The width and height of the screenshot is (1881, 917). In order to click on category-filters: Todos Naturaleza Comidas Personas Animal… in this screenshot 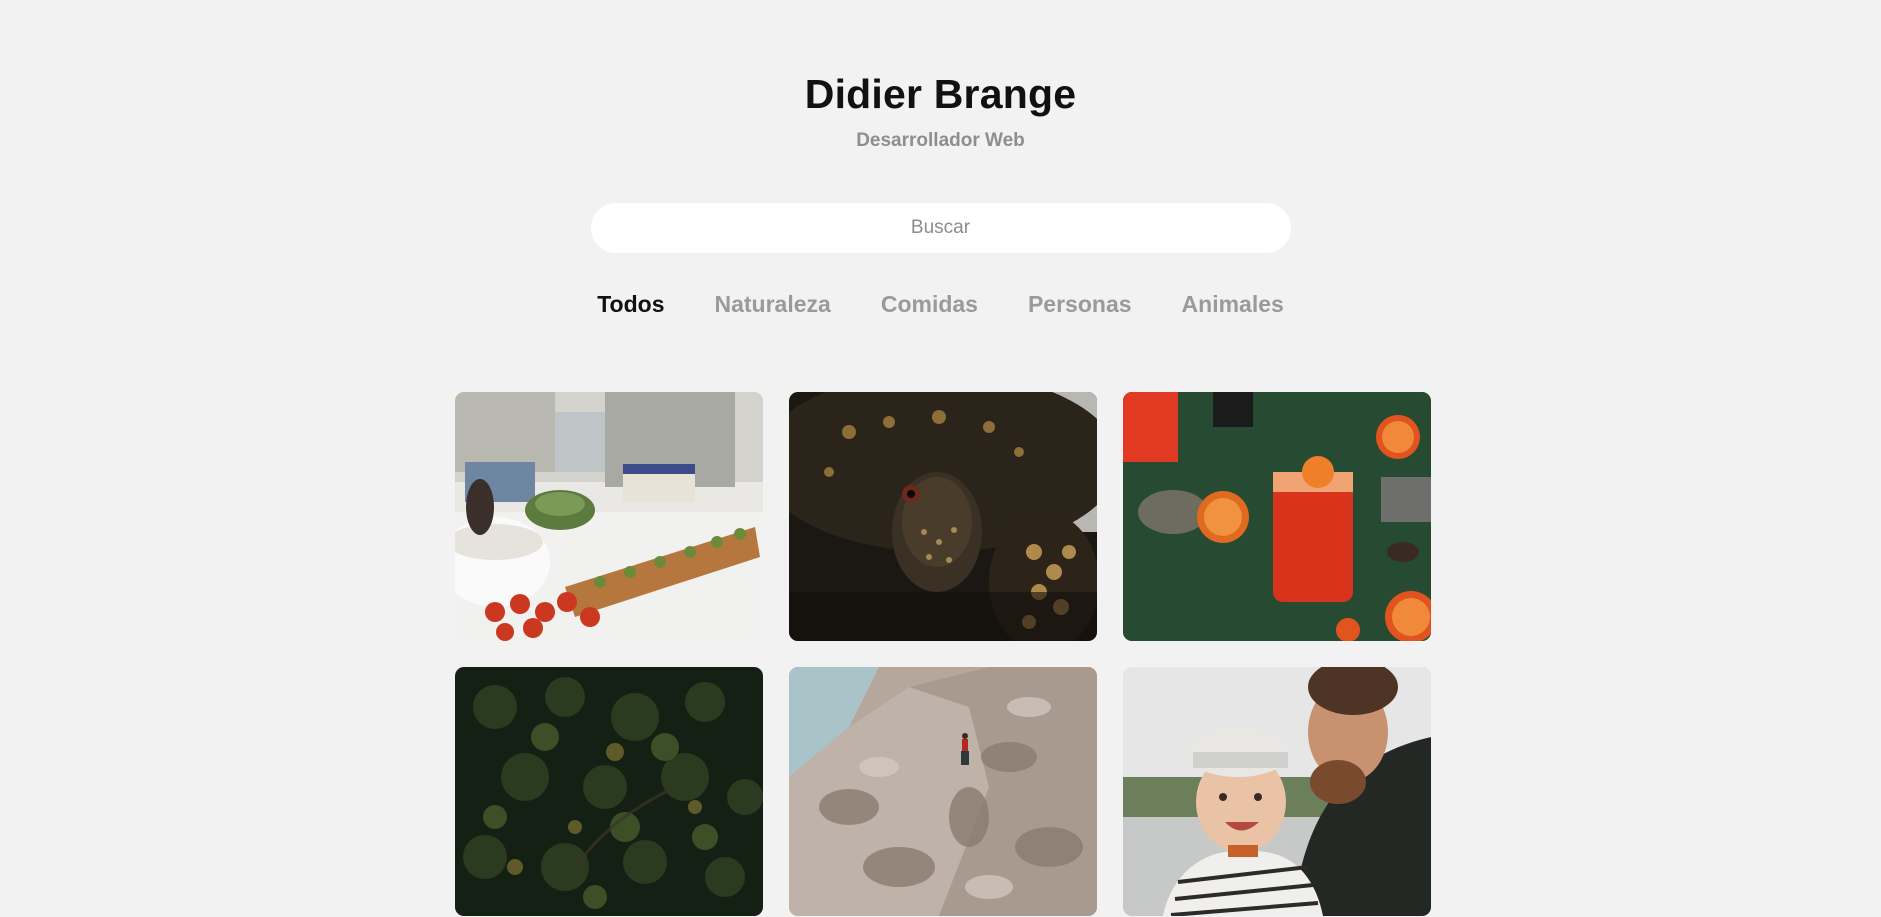, I will do `click(940, 304)`.